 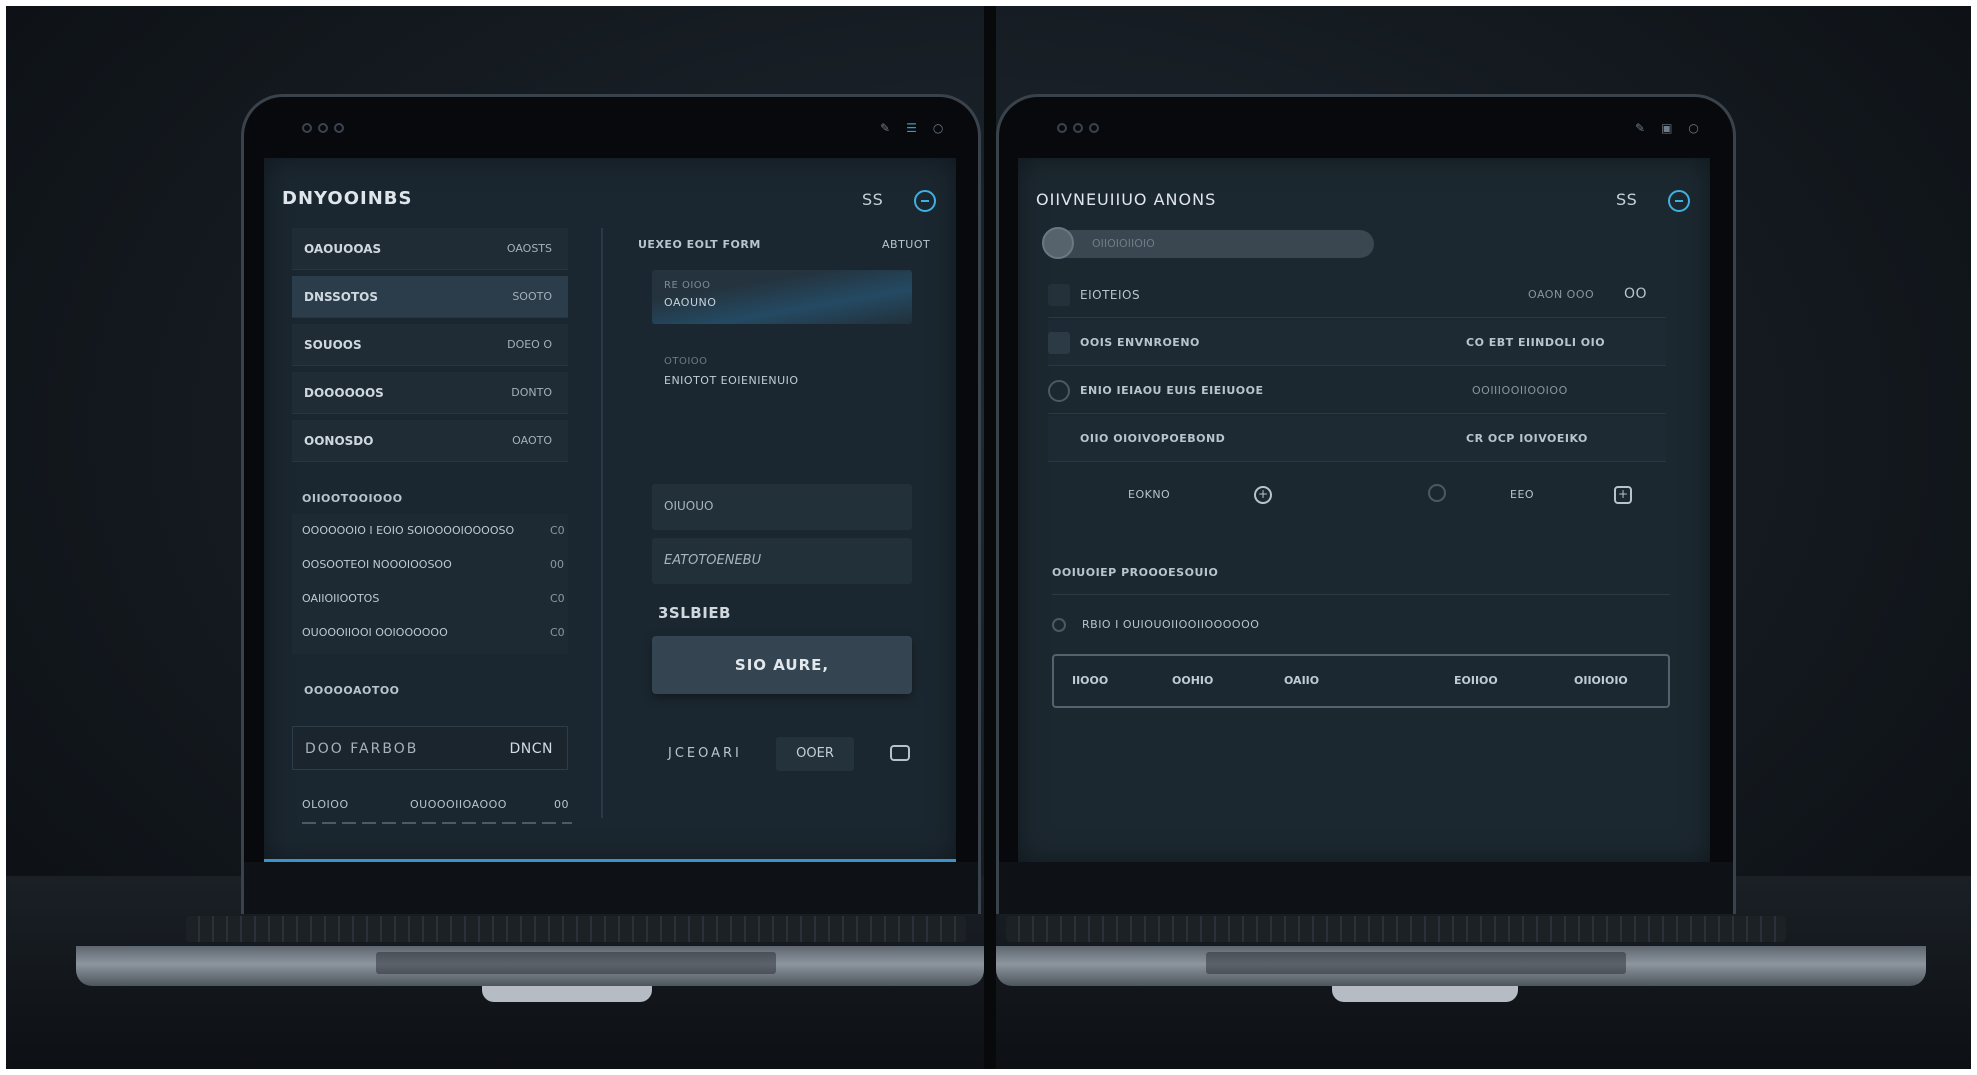 I want to click on section-rule, so click(x=1361, y=594).